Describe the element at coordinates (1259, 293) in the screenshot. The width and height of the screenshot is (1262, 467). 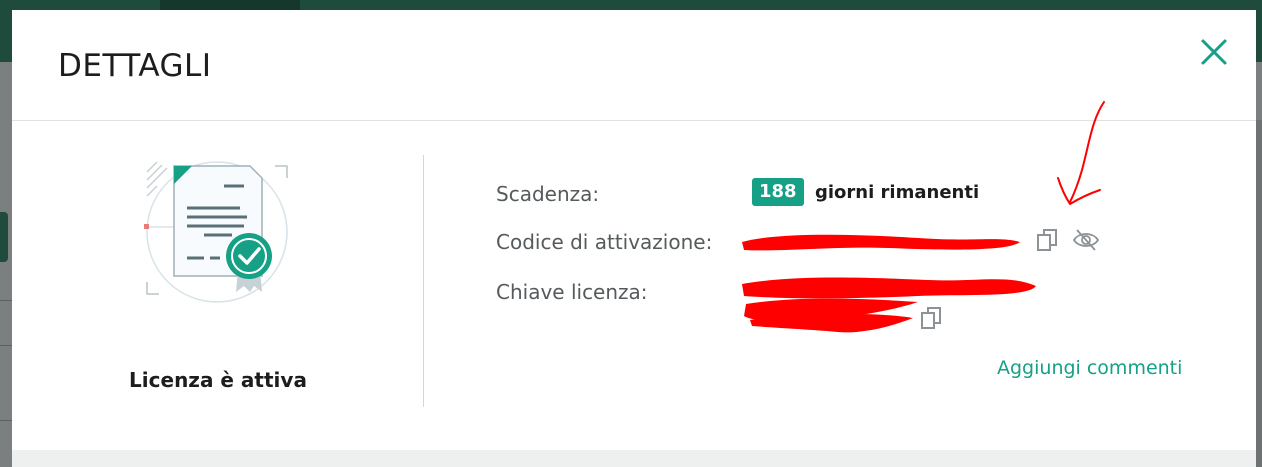
I see `background-strip` at that location.